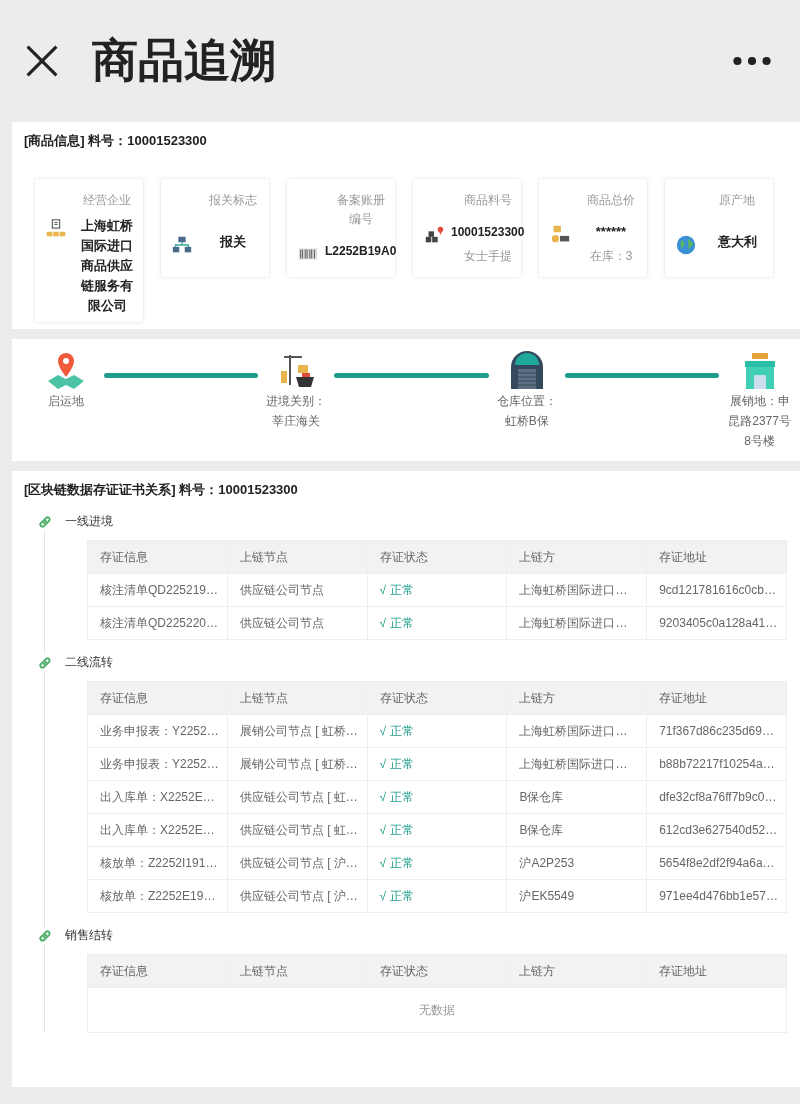  What do you see at coordinates (42, 61) in the screenshot?
I see `close-icon` at bounding box center [42, 61].